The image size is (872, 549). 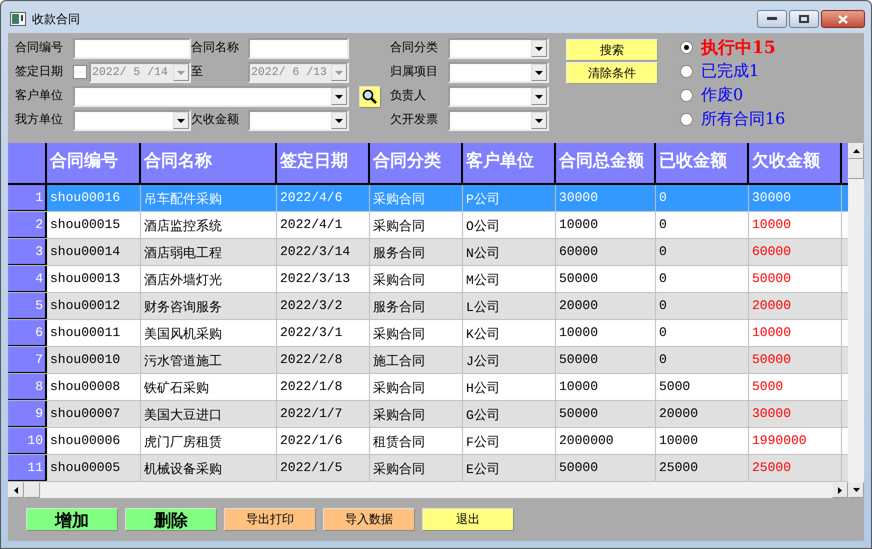 What do you see at coordinates (209, 441) in the screenshot?
I see `table-cell: 虎门厂房租赁` at bounding box center [209, 441].